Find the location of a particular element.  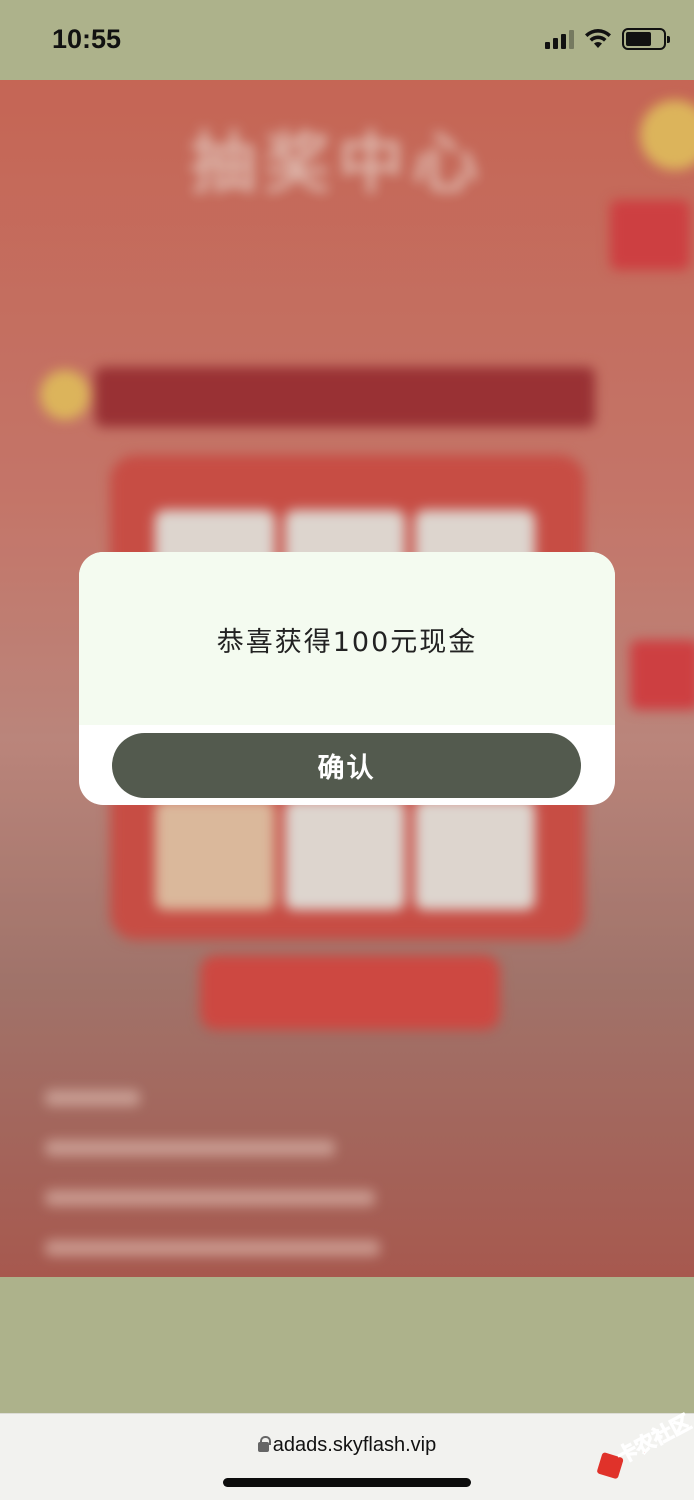

lock-icon is located at coordinates (264, 1444).